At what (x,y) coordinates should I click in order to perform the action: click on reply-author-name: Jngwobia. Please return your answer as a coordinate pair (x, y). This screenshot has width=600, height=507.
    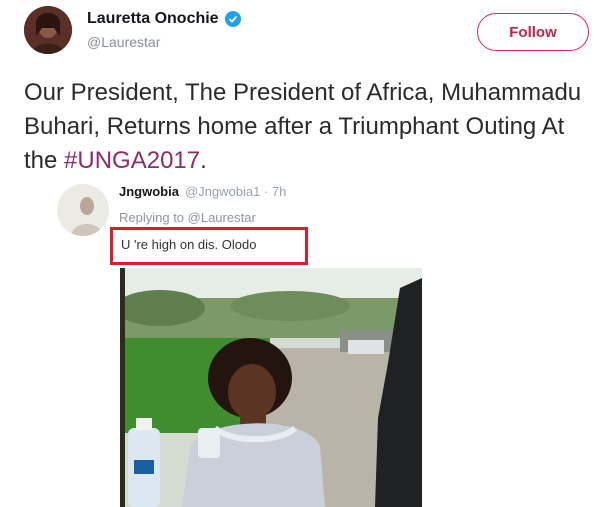
    Looking at the image, I should click on (149, 191).